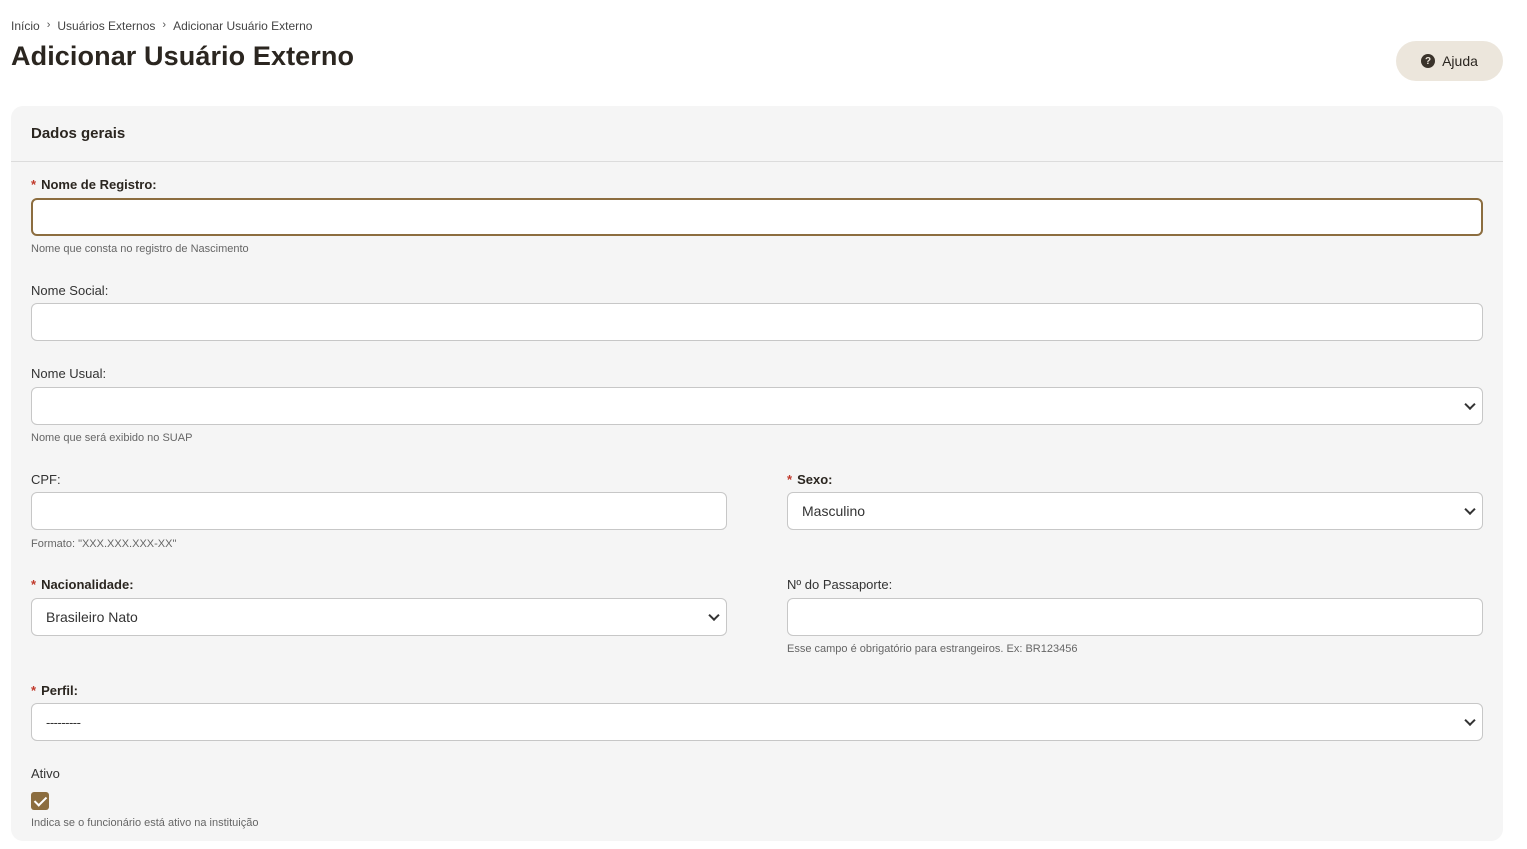  Describe the element at coordinates (1428, 61) in the screenshot. I see `question-circle-icon: ?` at that location.